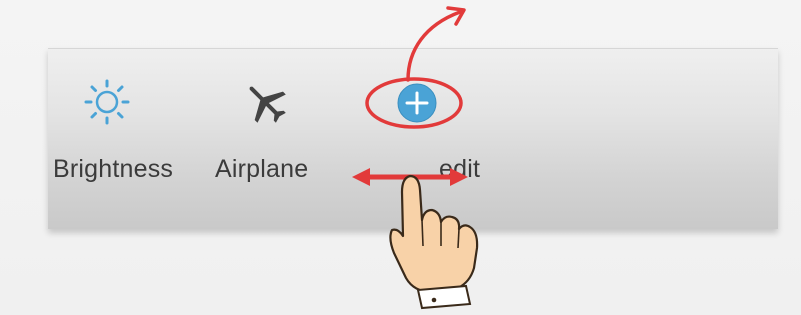 This screenshot has height=315, width=801. What do you see at coordinates (456, 16) in the screenshot?
I see `curved-arrow-head` at bounding box center [456, 16].